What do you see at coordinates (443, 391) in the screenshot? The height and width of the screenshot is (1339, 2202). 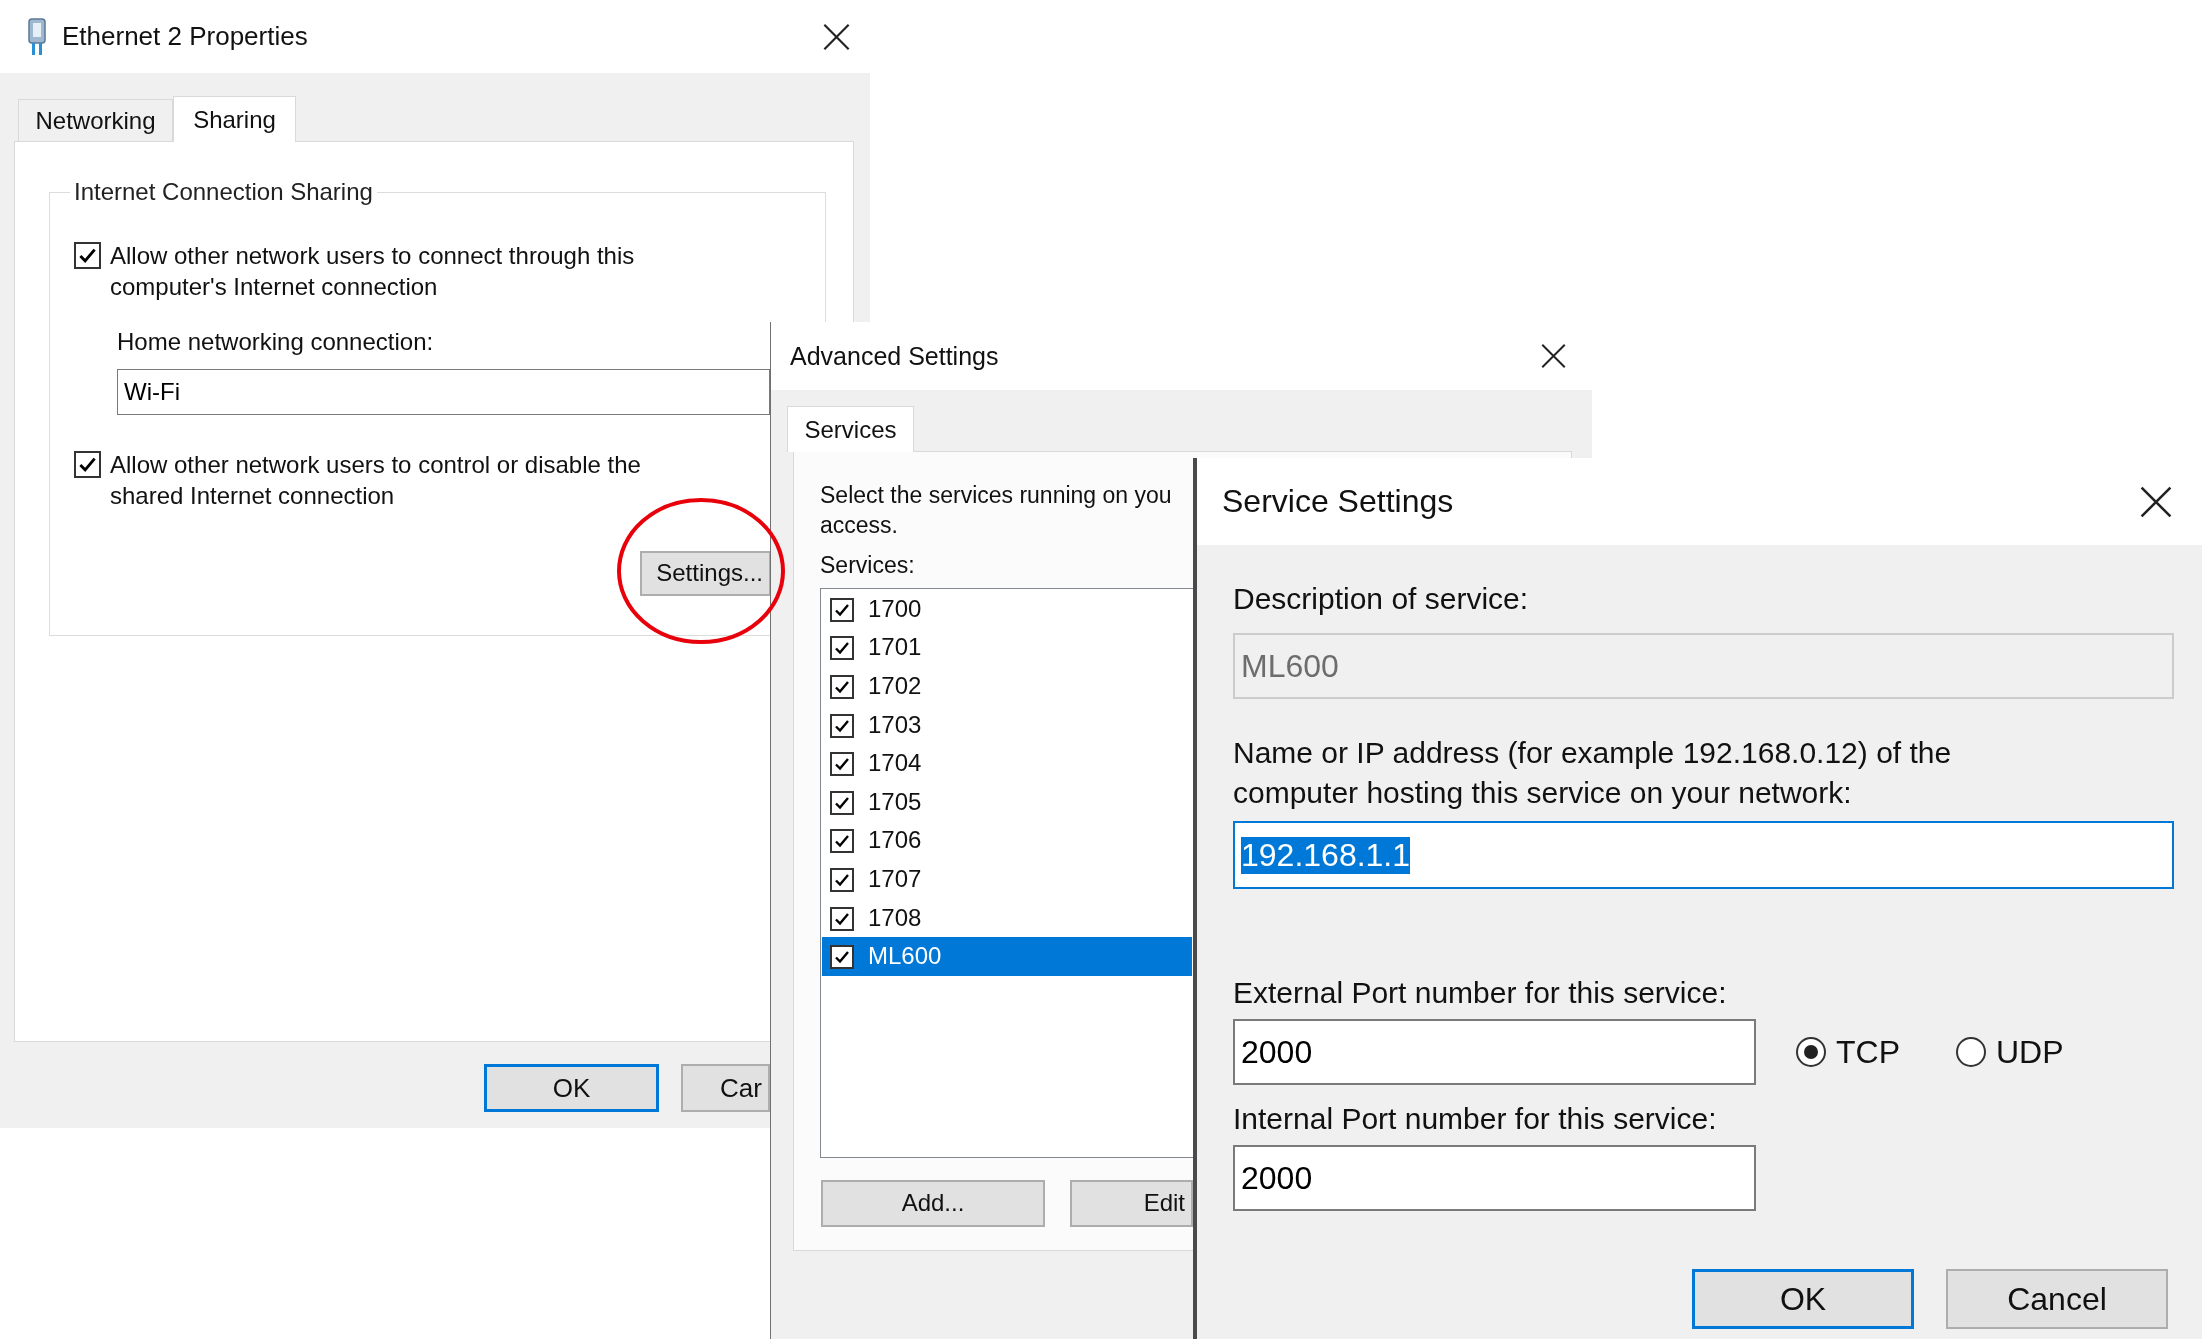 I see `connection-dropdown: Wi-Fi` at bounding box center [443, 391].